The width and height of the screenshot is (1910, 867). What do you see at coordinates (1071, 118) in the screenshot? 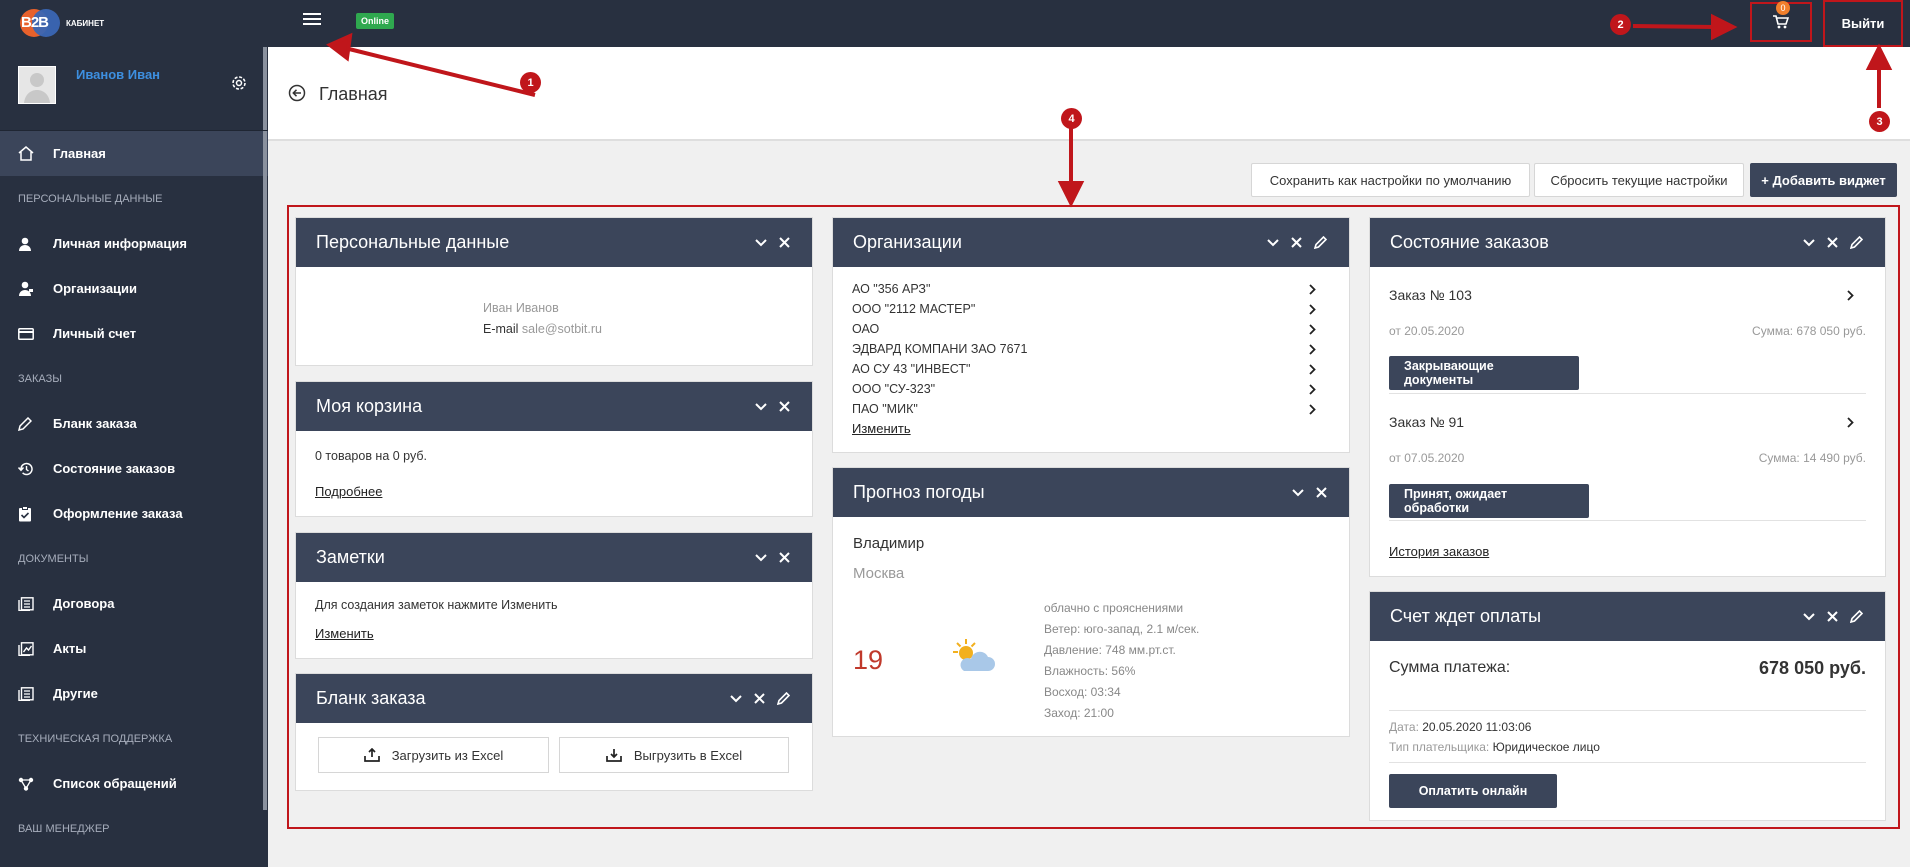
I see `annotation-marker-4: 4` at bounding box center [1071, 118].